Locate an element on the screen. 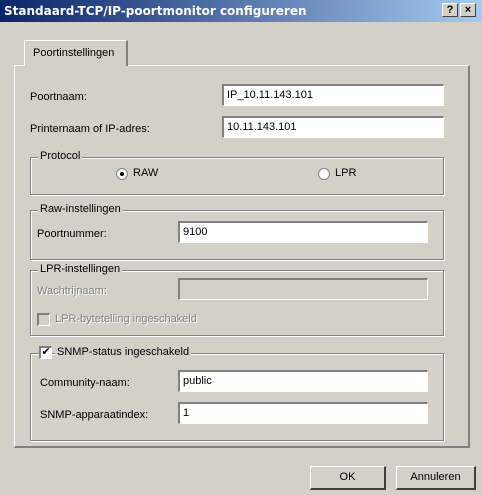 The height and width of the screenshot is (495, 482). port-number-field: 9100 is located at coordinates (303, 232).